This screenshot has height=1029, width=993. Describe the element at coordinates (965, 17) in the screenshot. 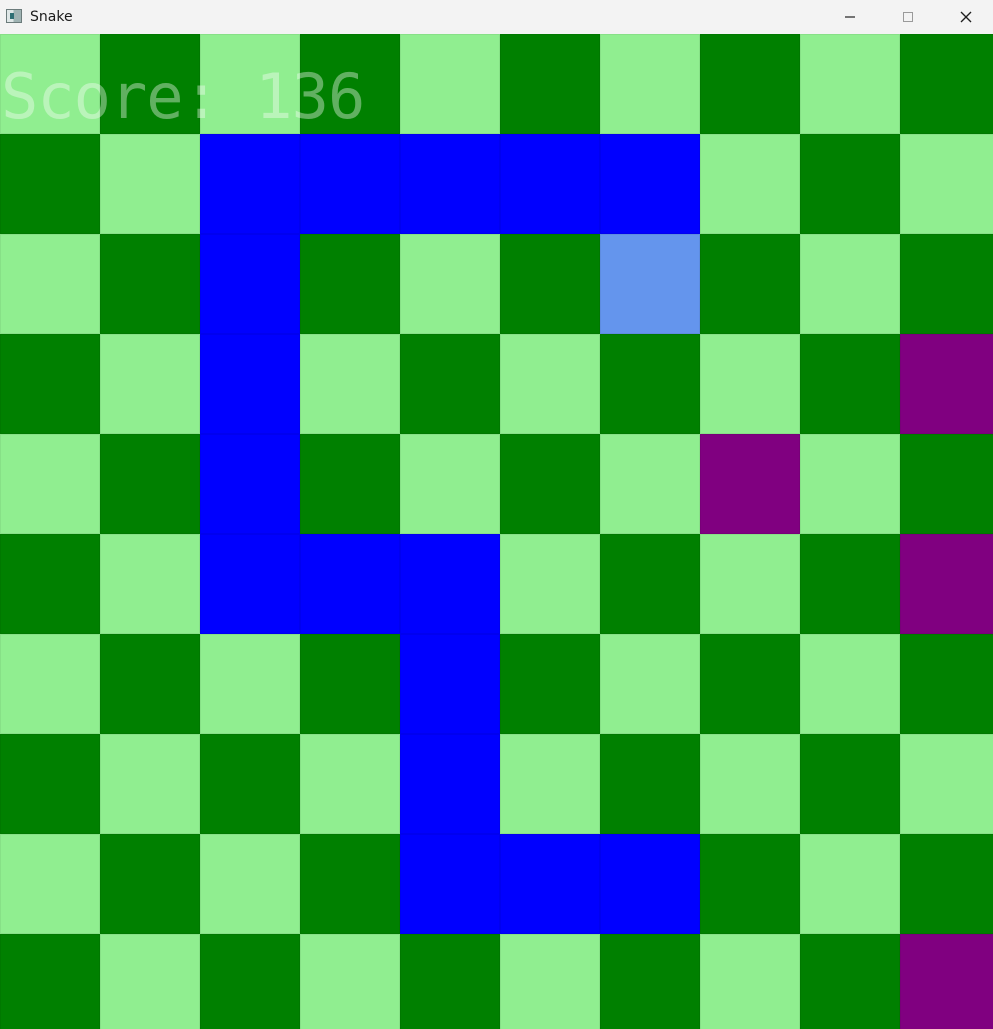

I see `close-button` at that location.